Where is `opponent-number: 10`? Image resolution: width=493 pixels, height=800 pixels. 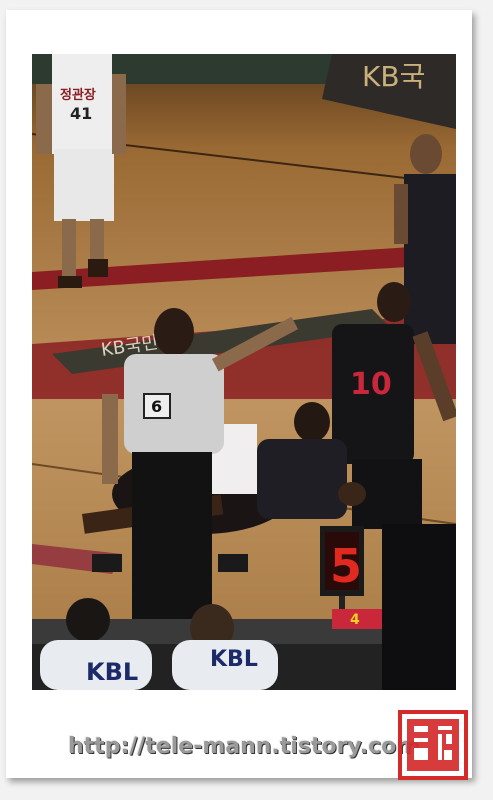 opponent-number: 10 is located at coordinates (371, 384).